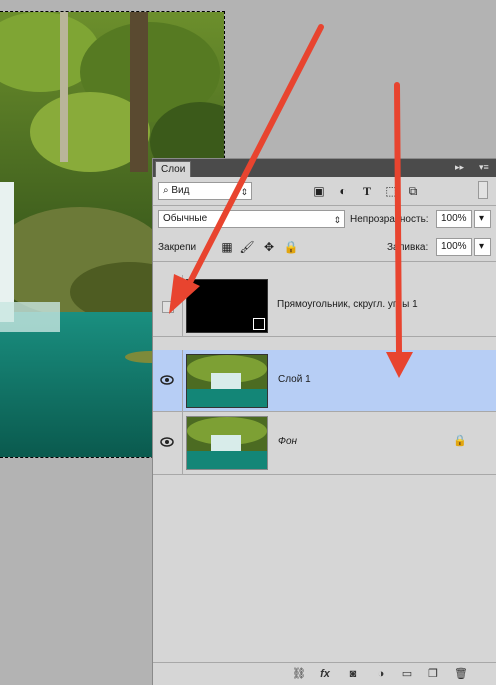  I want to click on tab-layers: Слои, so click(173, 169).